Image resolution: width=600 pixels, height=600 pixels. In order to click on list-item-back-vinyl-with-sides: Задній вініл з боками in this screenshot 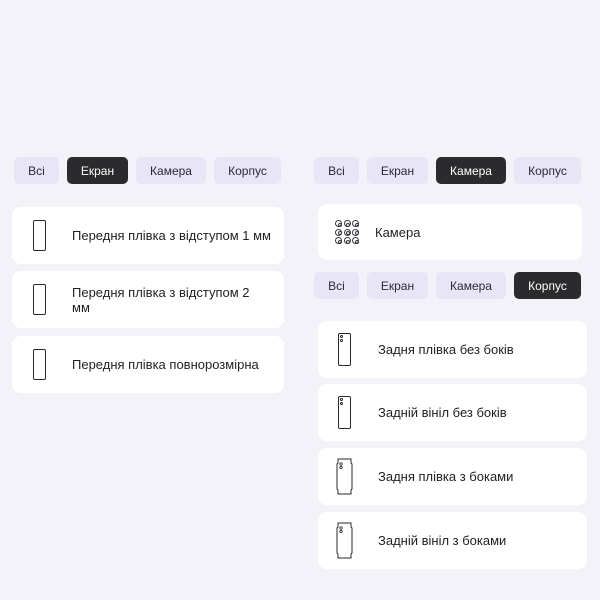, I will do `click(452, 540)`.